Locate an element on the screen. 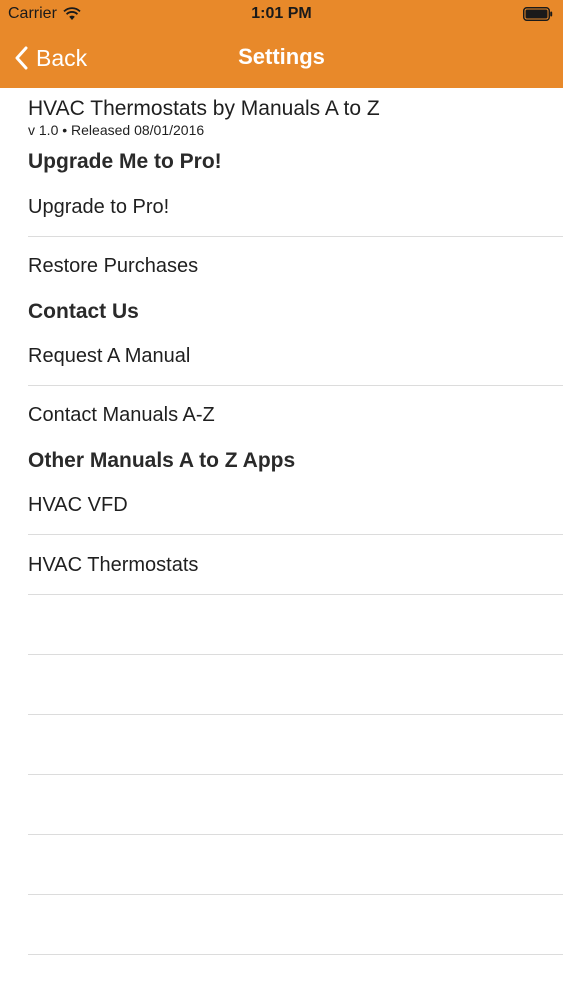 The image size is (563, 1000). navigation-bar: Back Settings is located at coordinates (281, 59).